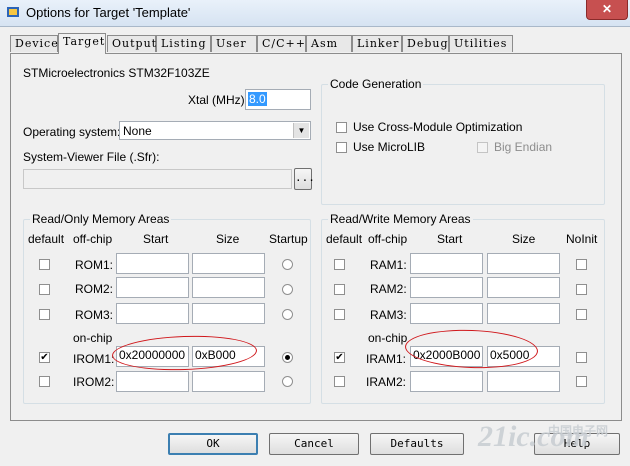  I want to click on xtal-value: 8.0, so click(257, 99).